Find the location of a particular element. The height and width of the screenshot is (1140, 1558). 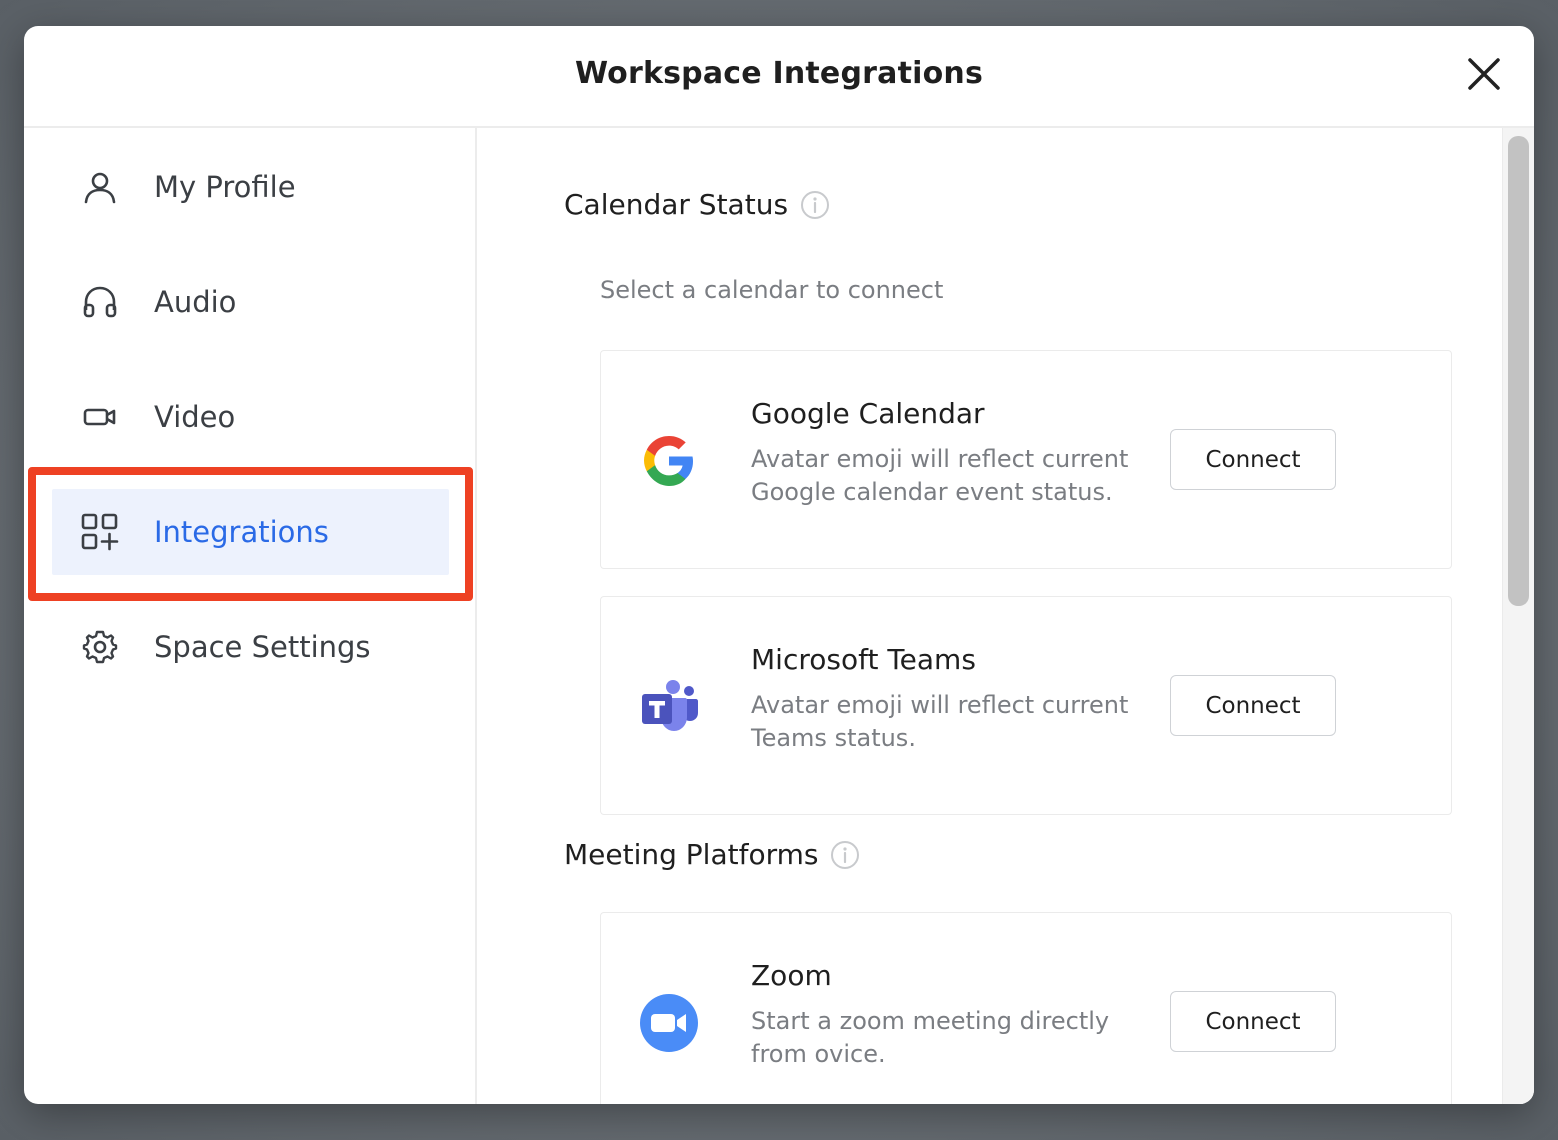

close-button is located at coordinates (1484, 74).